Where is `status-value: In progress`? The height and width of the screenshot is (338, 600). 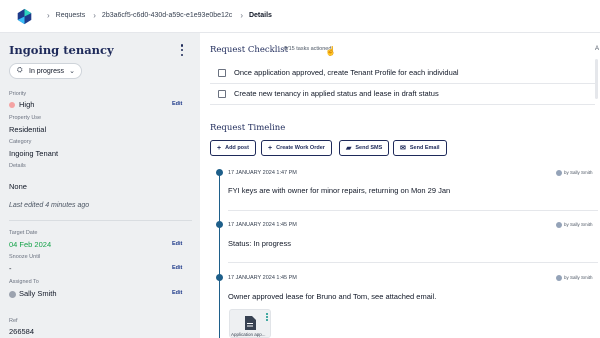 status-value: In progress is located at coordinates (47, 71).